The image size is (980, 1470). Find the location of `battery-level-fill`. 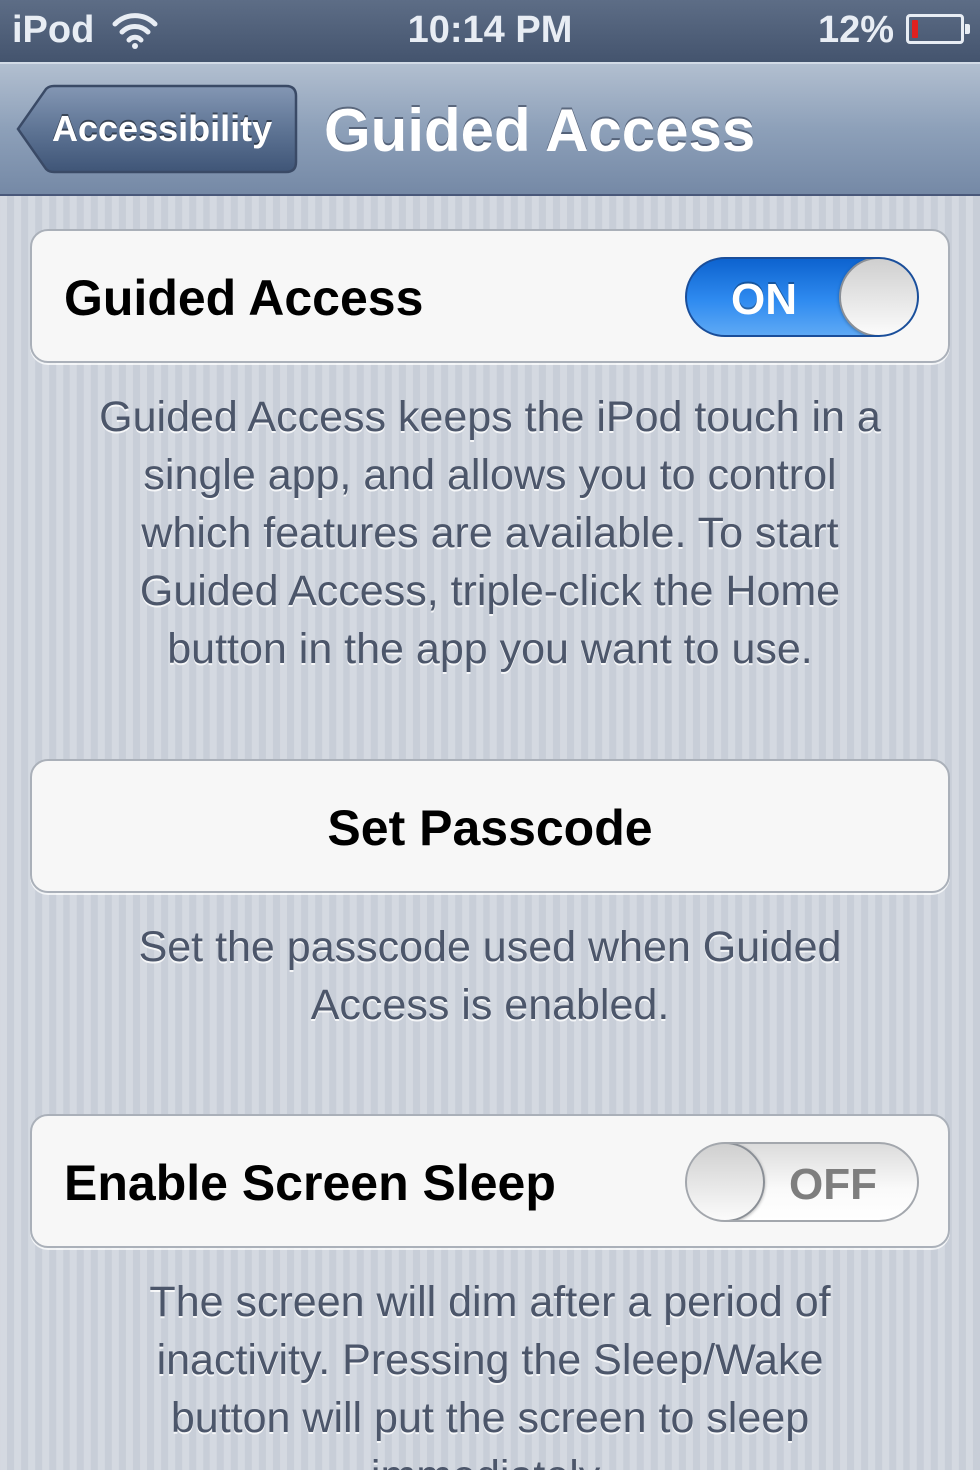

battery-level-fill is located at coordinates (915, 29).